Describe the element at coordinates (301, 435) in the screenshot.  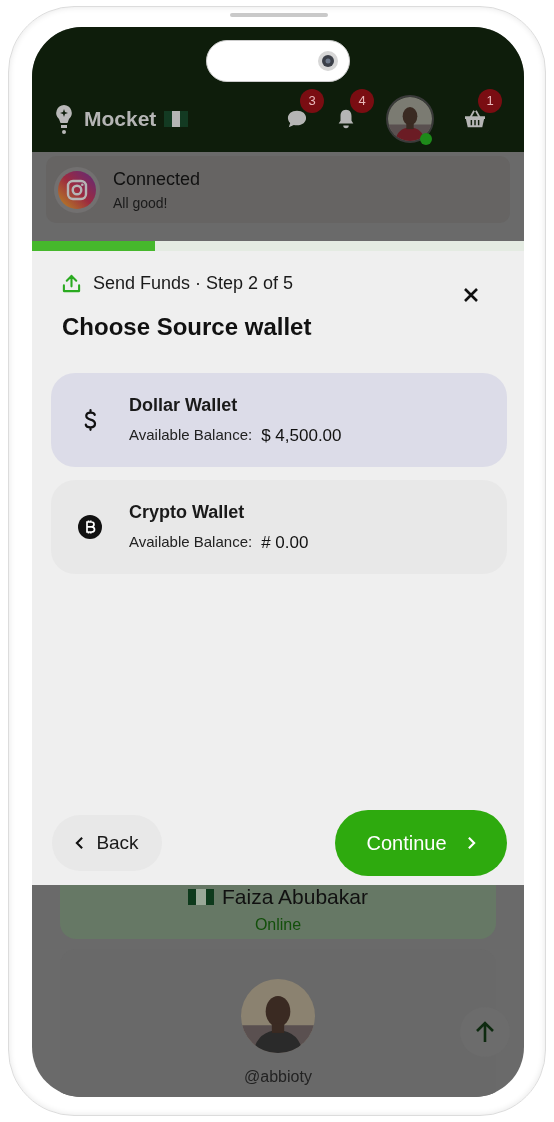
I see `balance-amount: $ 4,500.00` at that location.